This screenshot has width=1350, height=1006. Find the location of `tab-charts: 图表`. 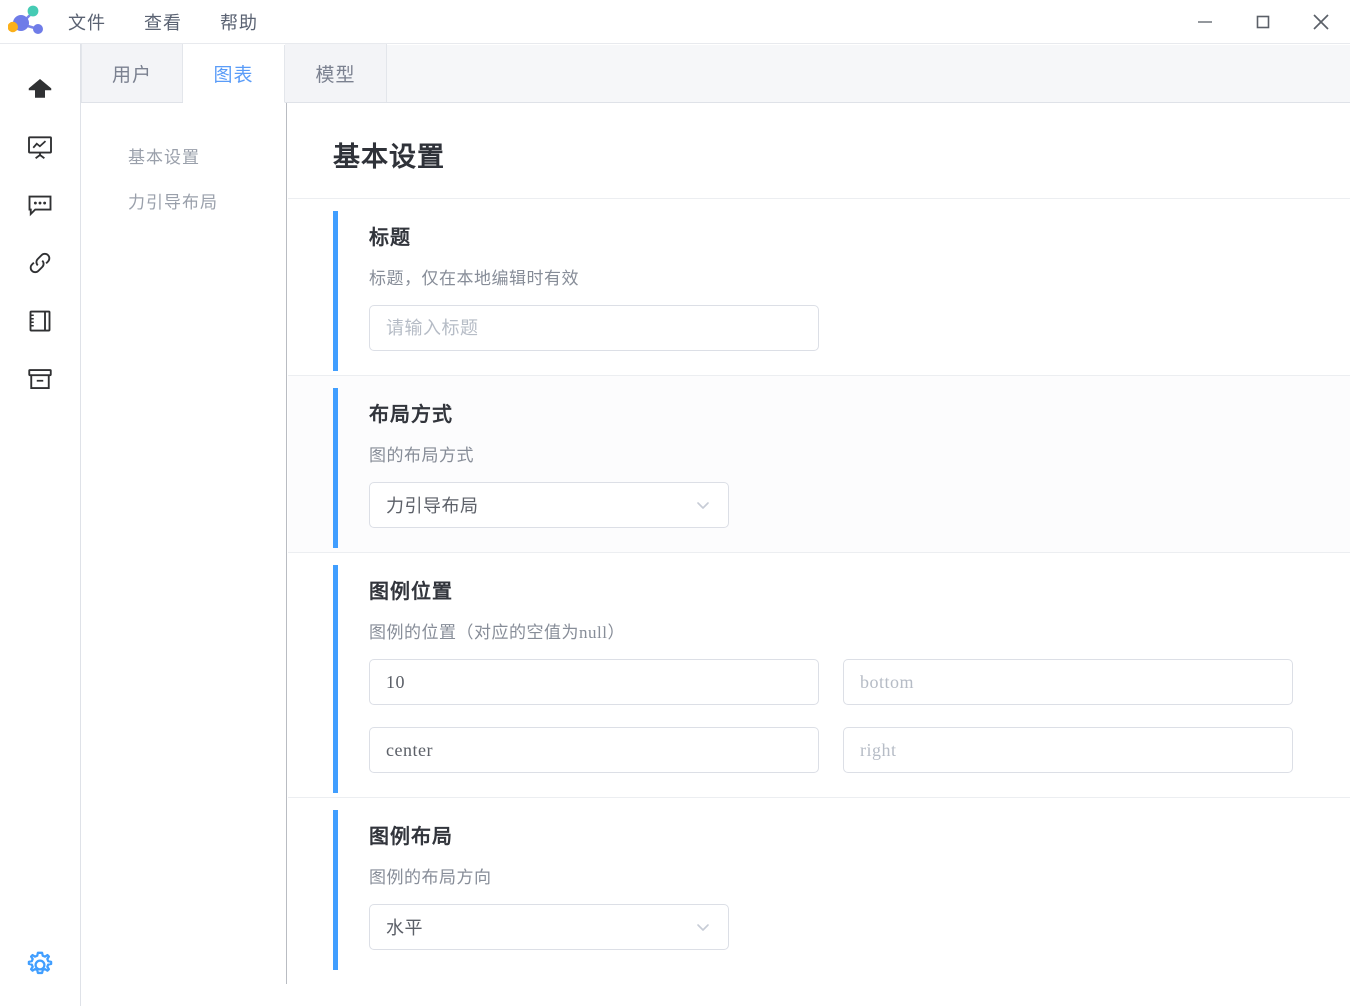

tab-charts: 图表 is located at coordinates (234, 74).